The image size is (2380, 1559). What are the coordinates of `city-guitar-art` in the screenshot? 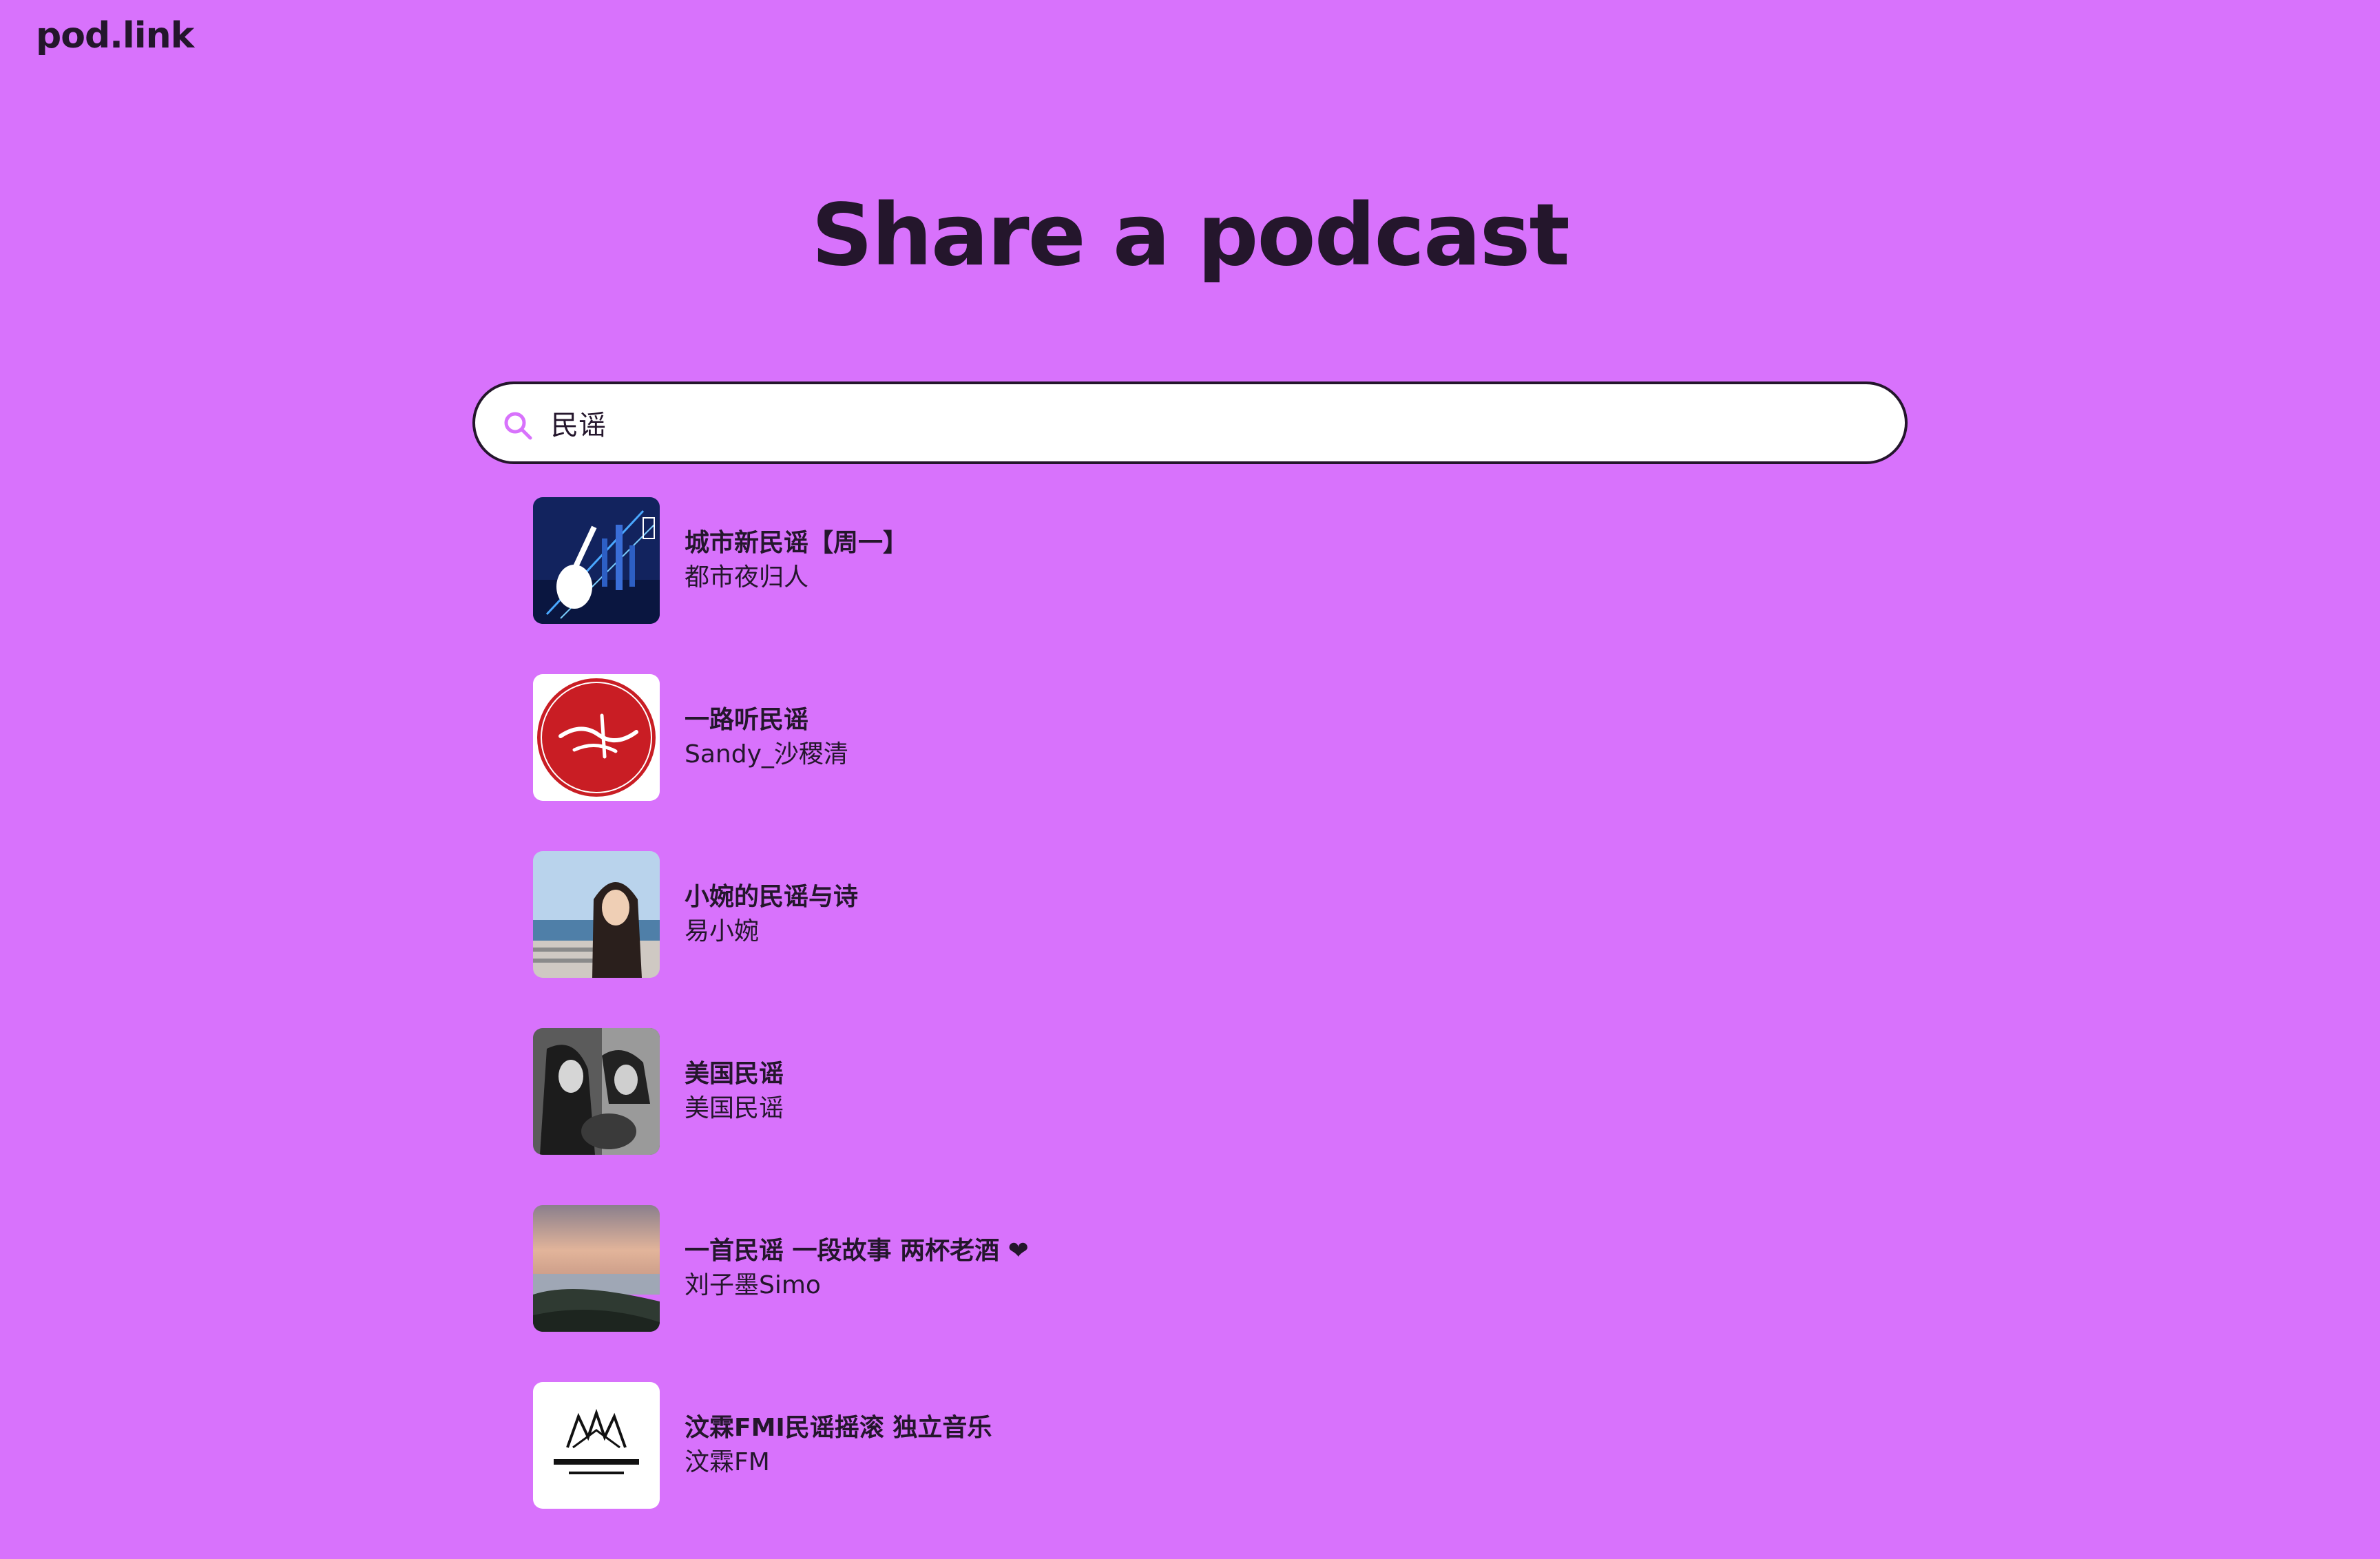 It's located at (596, 561).